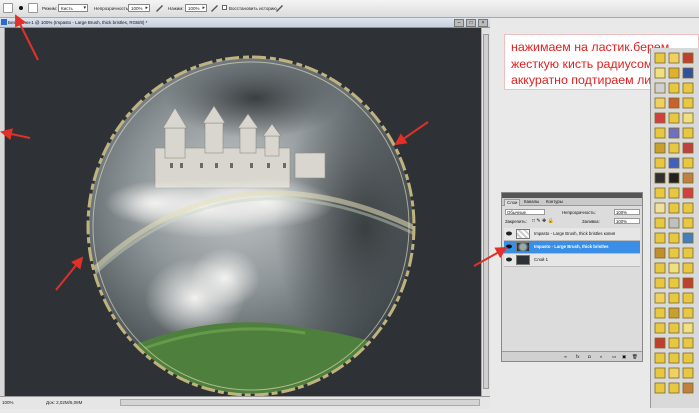 The image size is (699, 413). I want to click on layer-name: Impasto - Large Brush, thick bristles, so click(571, 246).